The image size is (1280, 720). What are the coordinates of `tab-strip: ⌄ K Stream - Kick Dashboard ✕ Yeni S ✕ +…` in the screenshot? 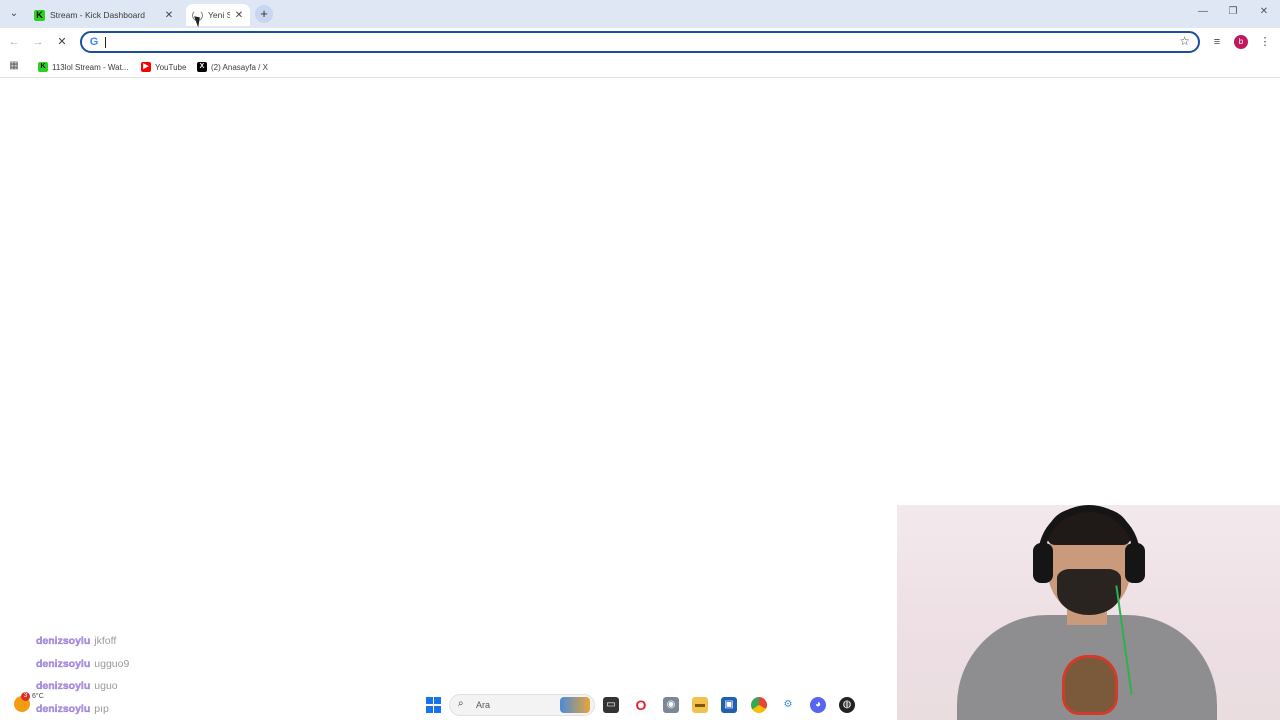 It's located at (640, 14).